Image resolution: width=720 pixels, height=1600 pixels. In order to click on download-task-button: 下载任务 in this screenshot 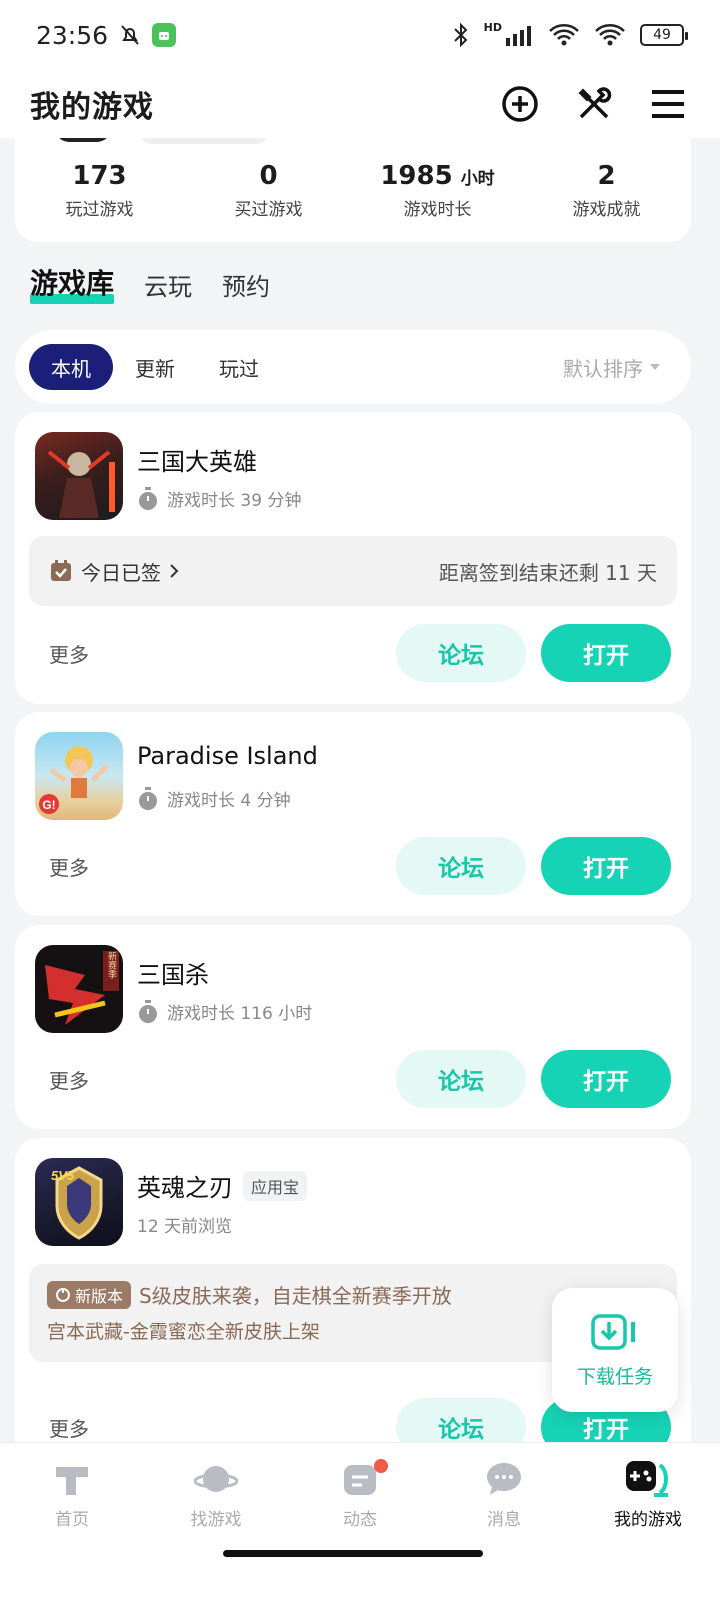, I will do `click(615, 1350)`.